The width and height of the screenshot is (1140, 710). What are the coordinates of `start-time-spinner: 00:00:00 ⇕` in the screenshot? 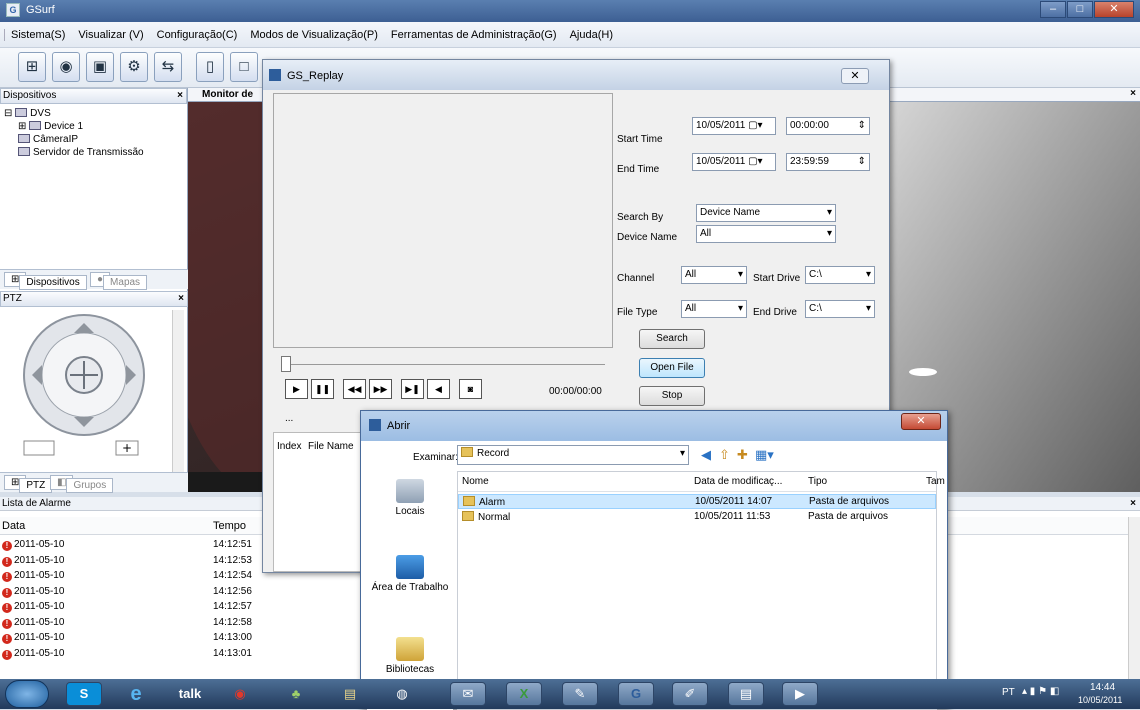 It's located at (828, 126).